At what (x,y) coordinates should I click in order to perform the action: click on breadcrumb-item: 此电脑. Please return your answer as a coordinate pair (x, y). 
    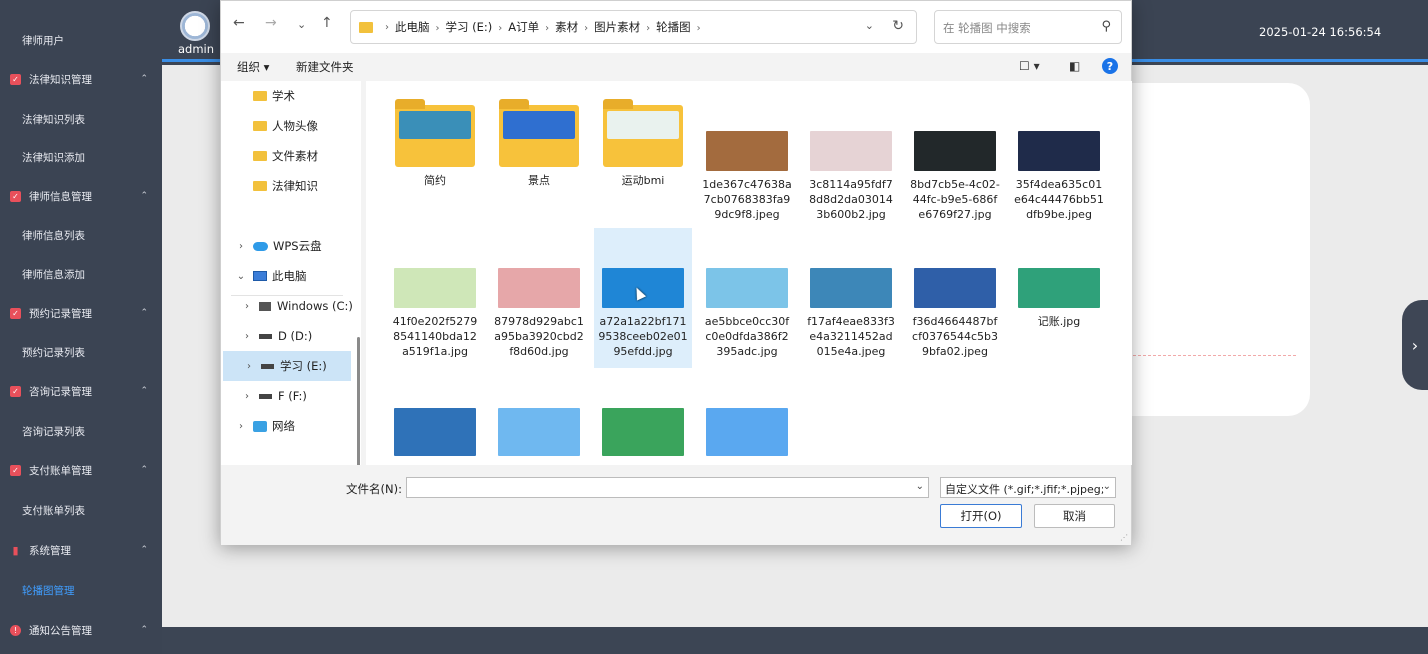
    Looking at the image, I should click on (412, 27).